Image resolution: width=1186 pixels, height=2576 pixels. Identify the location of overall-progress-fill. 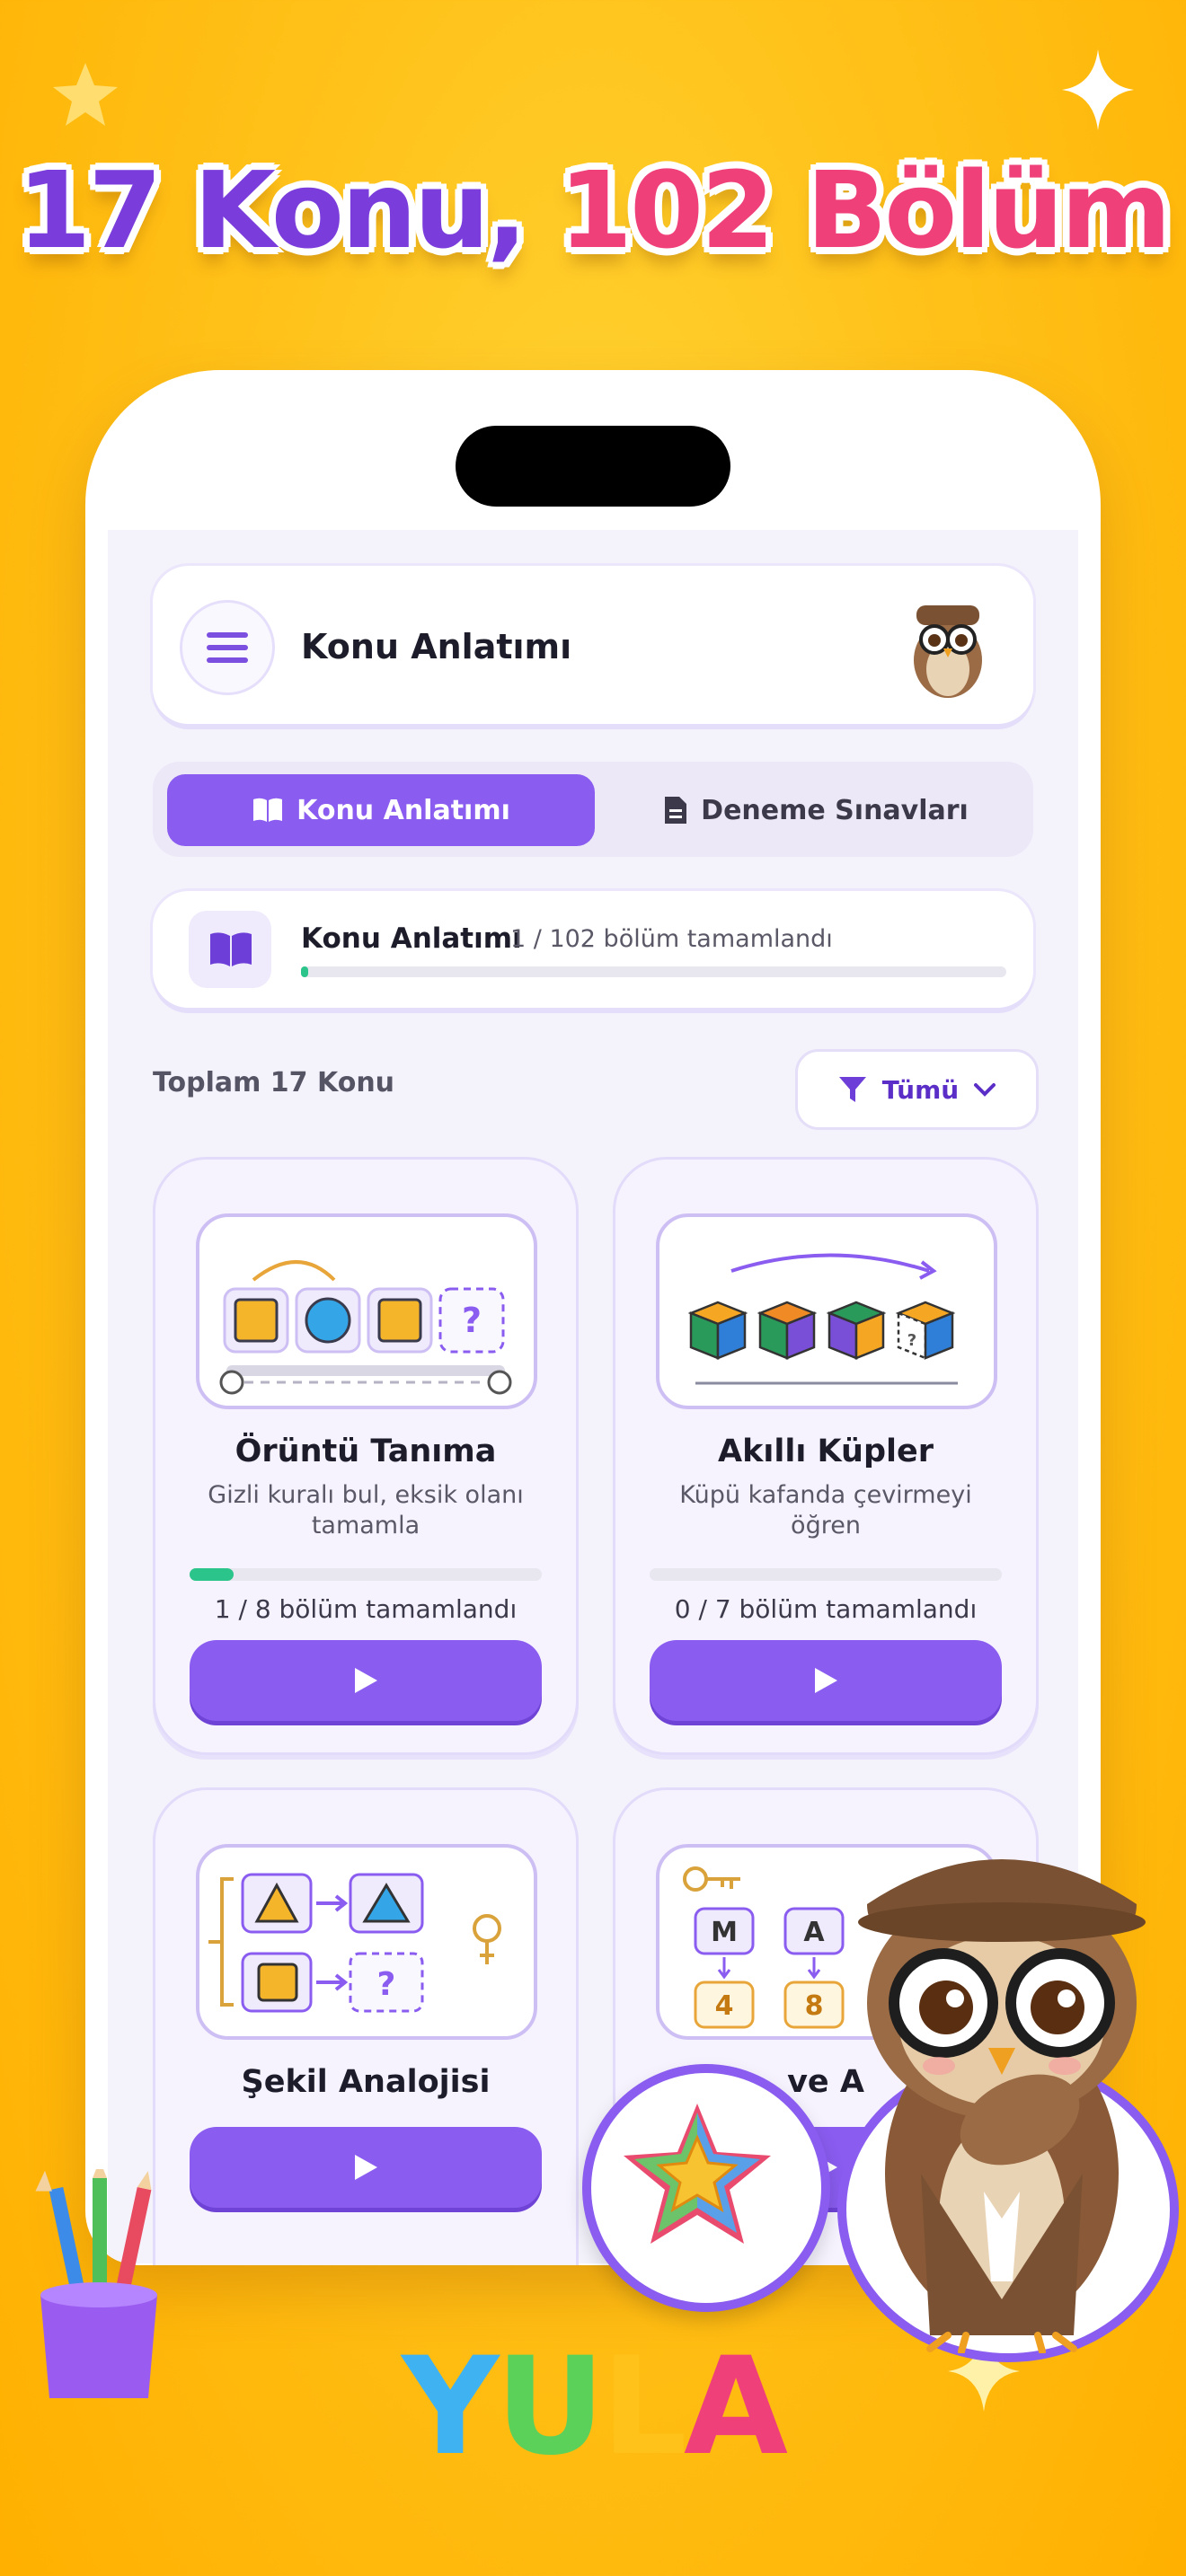
(304, 971).